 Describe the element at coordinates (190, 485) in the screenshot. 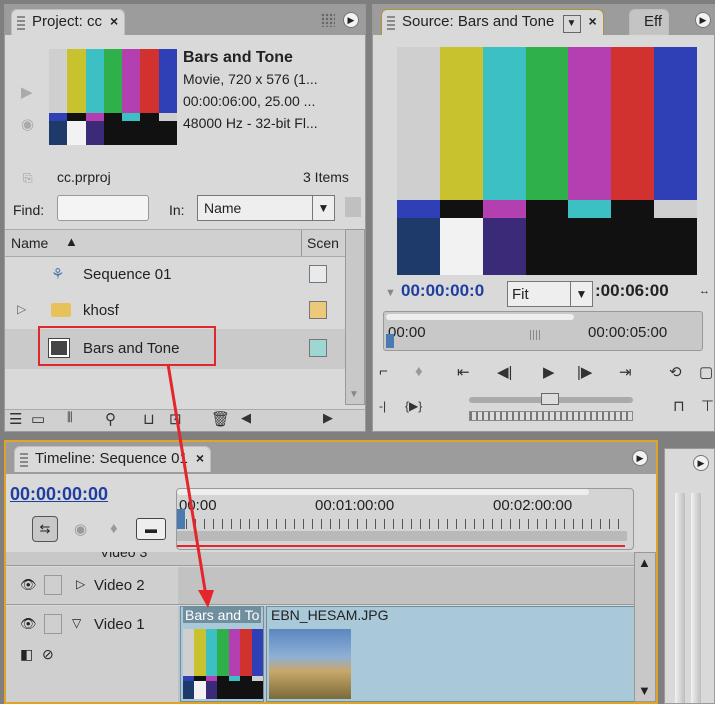

I see `annotation-arrow` at that location.